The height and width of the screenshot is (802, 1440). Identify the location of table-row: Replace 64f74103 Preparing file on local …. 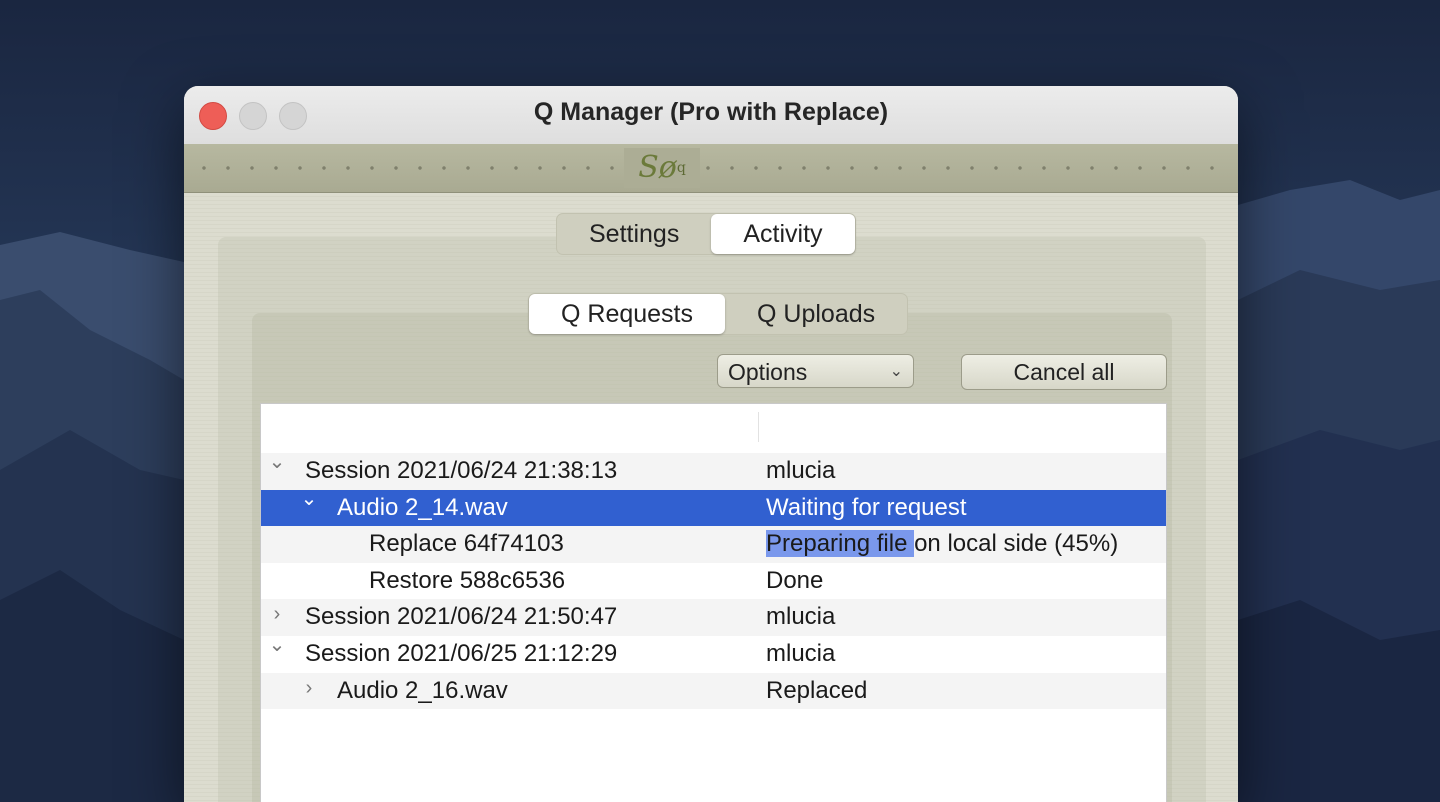
(713, 544).